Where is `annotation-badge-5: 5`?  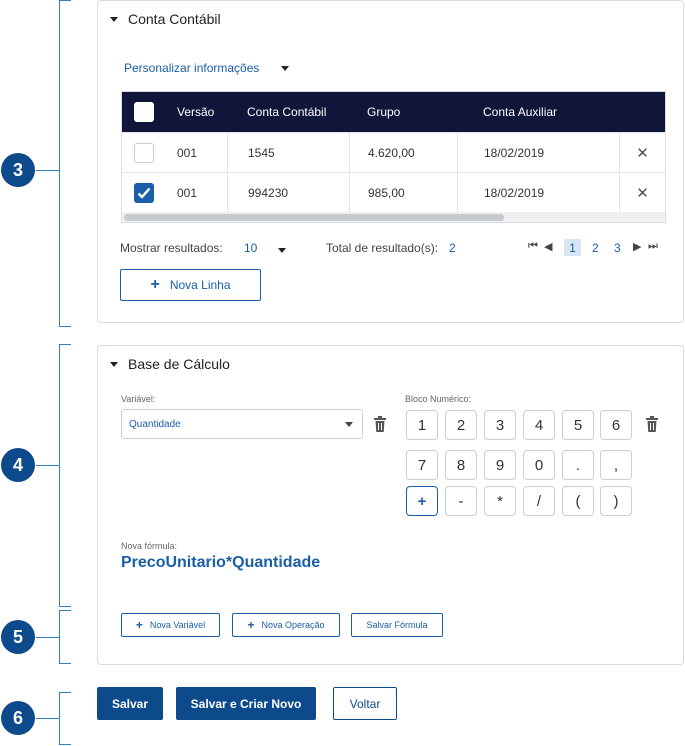 annotation-badge-5: 5 is located at coordinates (18, 637).